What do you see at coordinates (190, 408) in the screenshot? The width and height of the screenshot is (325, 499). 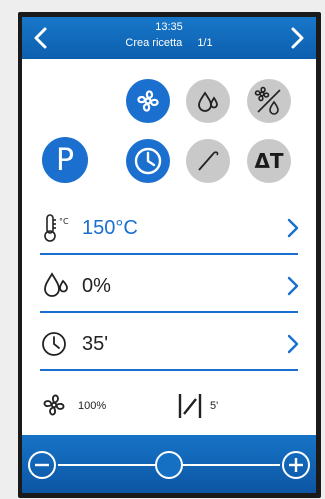 I see `probe-bracket-icon` at bounding box center [190, 408].